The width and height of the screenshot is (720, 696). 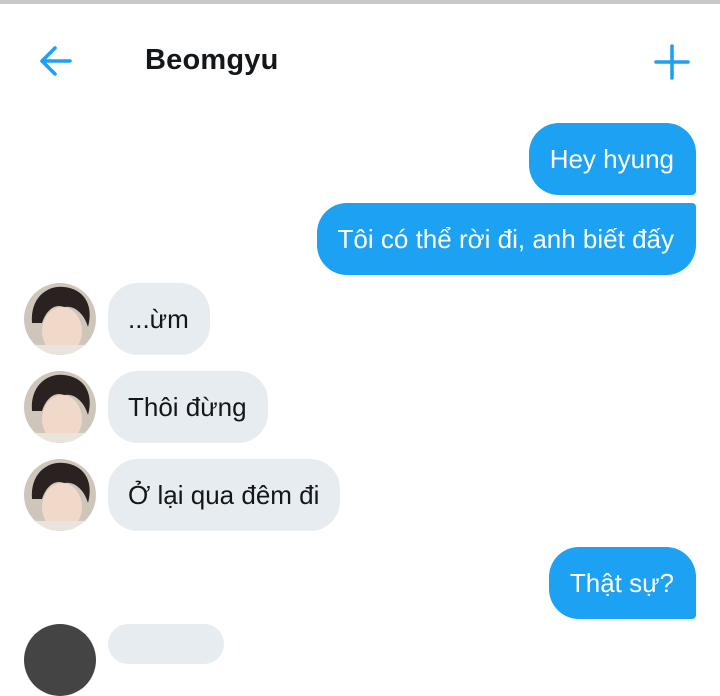 I want to click on conversation-title: Beomgyu, so click(x=212, y=60).